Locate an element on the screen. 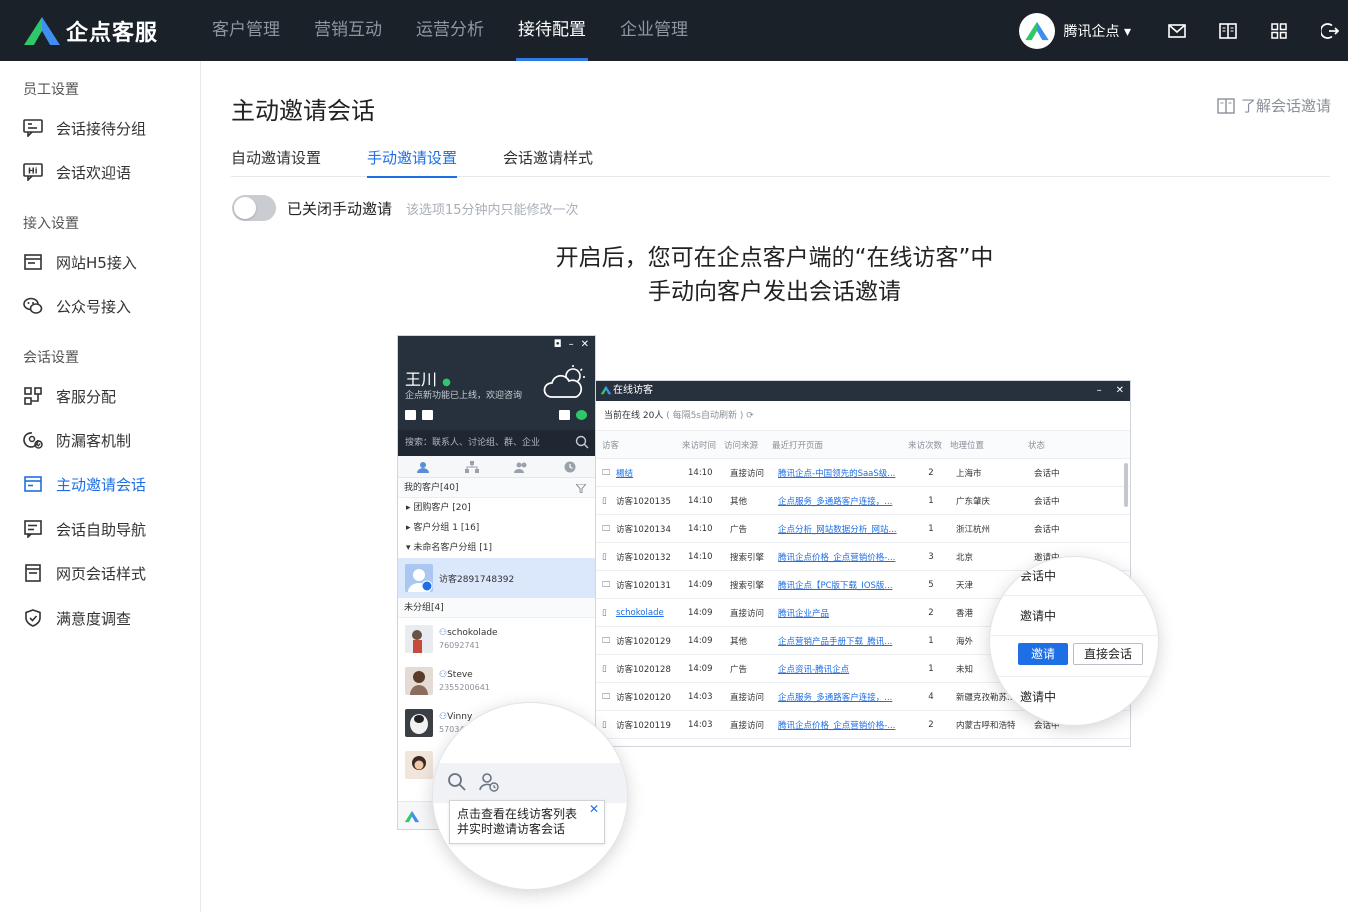 The height and width of the screenshot is (912, 1348). tab-manual-invite: 手动邀请设置 is located at coordinates (412, 162).